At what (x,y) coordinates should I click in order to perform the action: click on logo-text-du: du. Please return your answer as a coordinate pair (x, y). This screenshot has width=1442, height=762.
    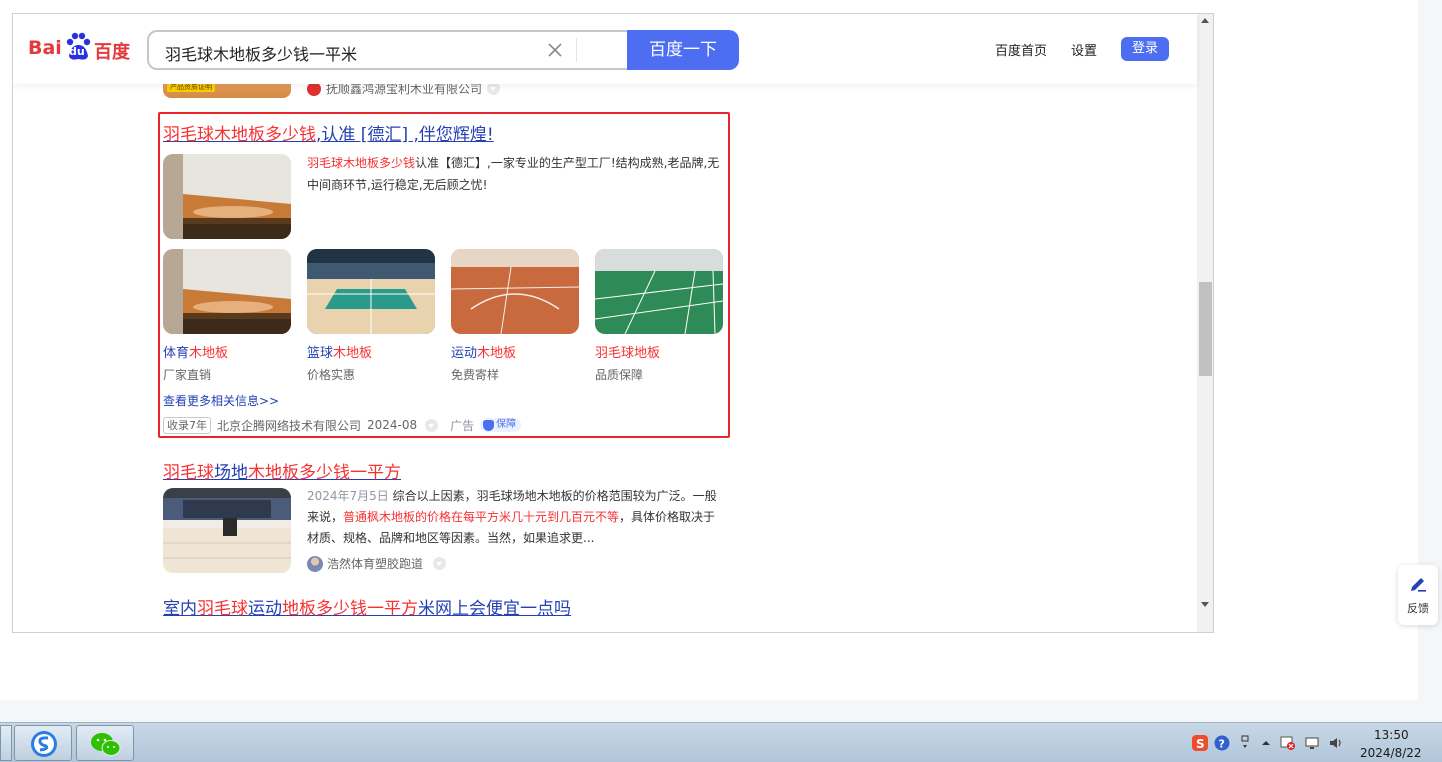
    Looking at the image, I should click on (77, 51).